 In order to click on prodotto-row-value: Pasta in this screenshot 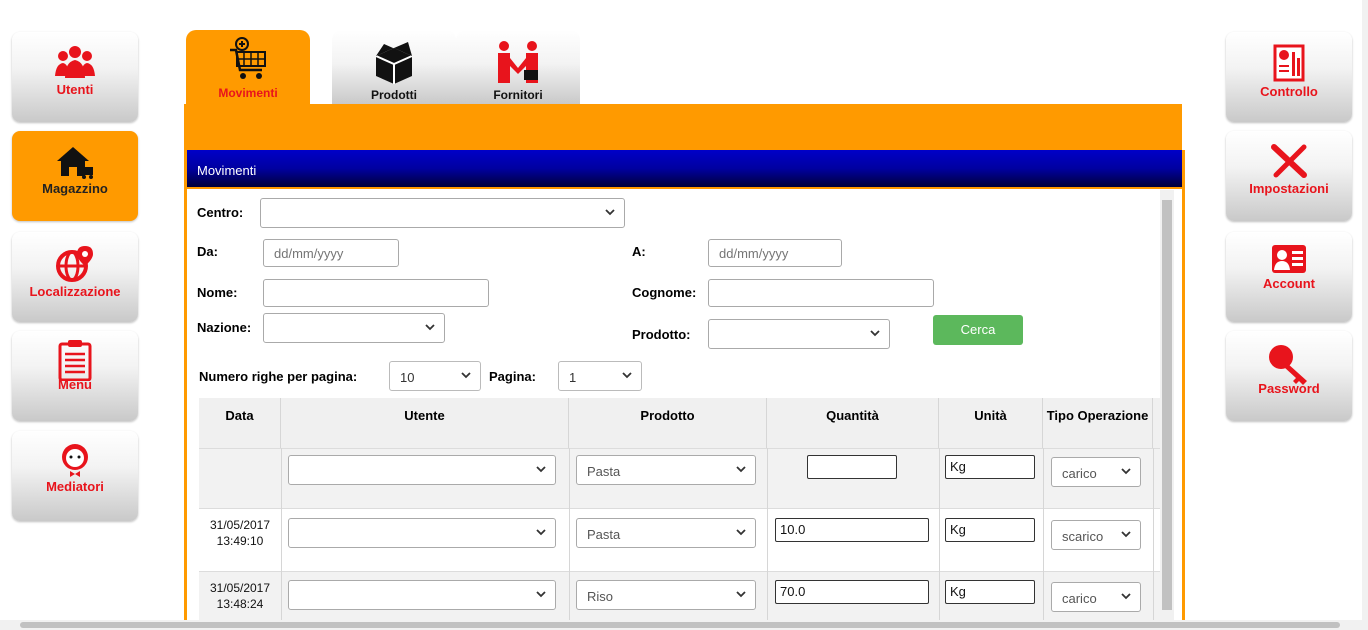, I will do `click(604, 534)`.